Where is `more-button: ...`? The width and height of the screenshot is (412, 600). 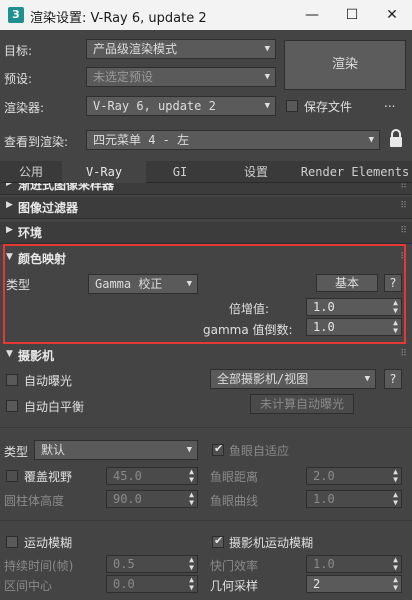 more-button: ... is located at coordinates (389, 103).